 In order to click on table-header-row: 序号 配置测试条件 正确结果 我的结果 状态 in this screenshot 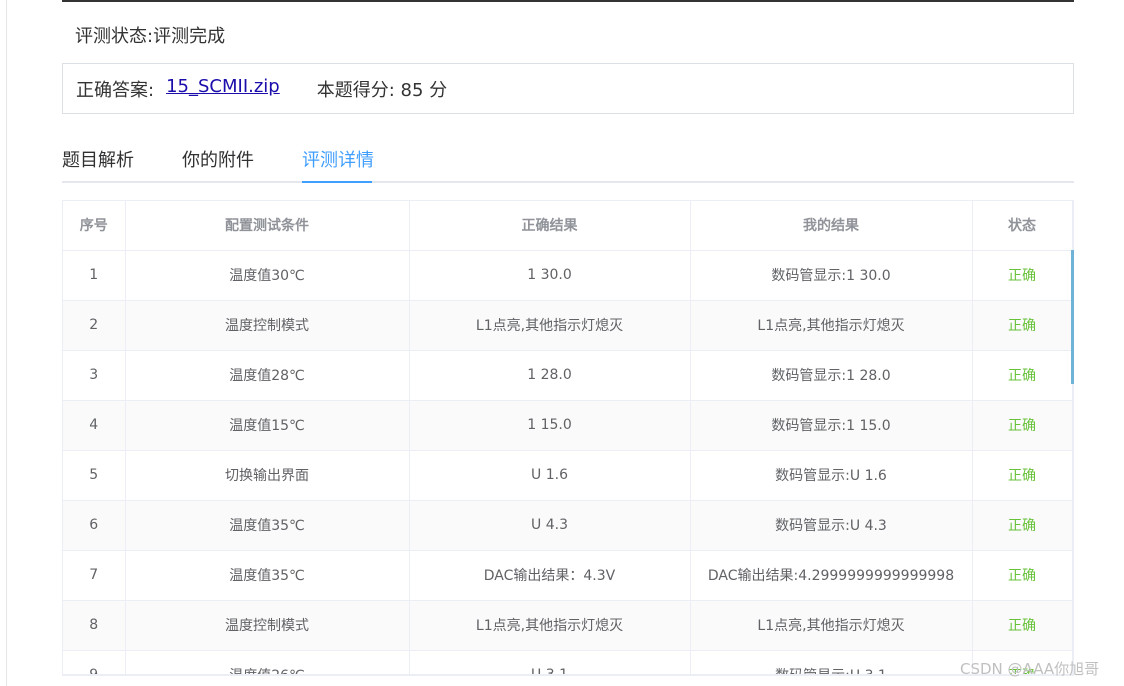, I will do `click(568, 226)`.